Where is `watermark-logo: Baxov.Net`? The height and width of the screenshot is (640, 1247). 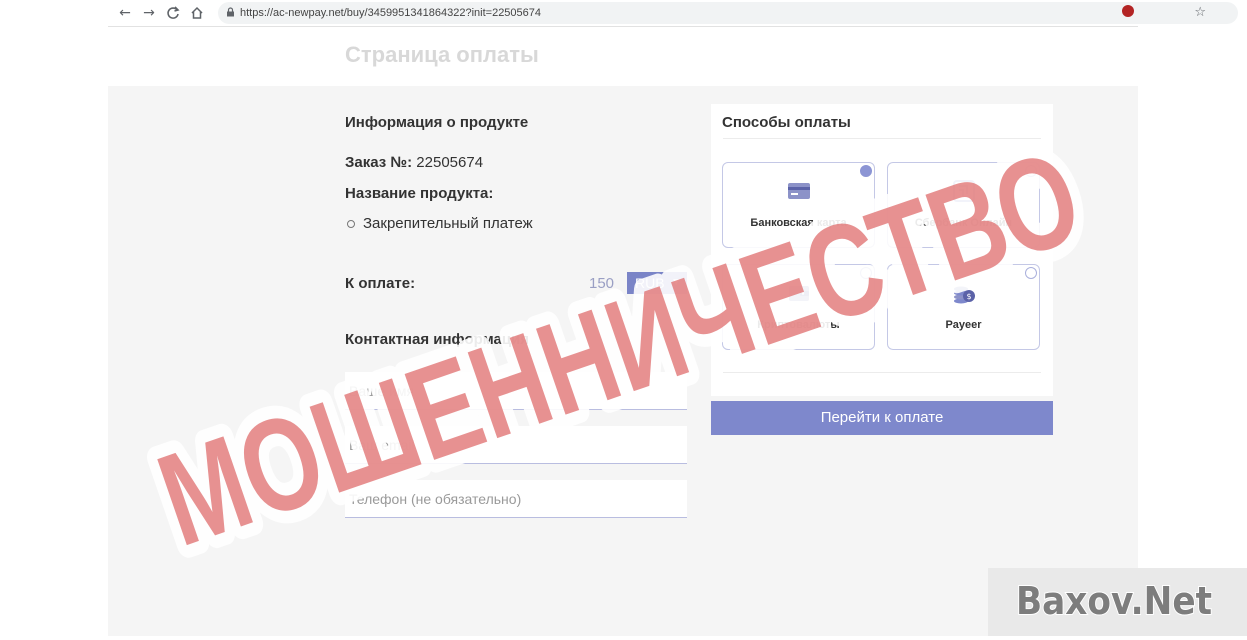 watermark-logo: Baxov.Net is located at coordinates (1114, 601).